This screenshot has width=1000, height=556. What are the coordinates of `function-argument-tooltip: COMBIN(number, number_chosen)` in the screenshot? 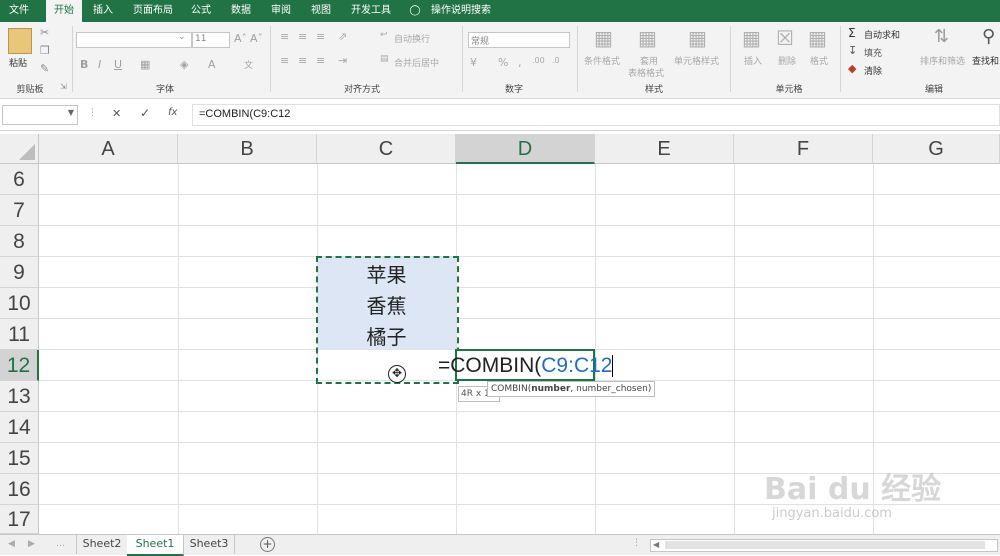 It's located at (571, 389).